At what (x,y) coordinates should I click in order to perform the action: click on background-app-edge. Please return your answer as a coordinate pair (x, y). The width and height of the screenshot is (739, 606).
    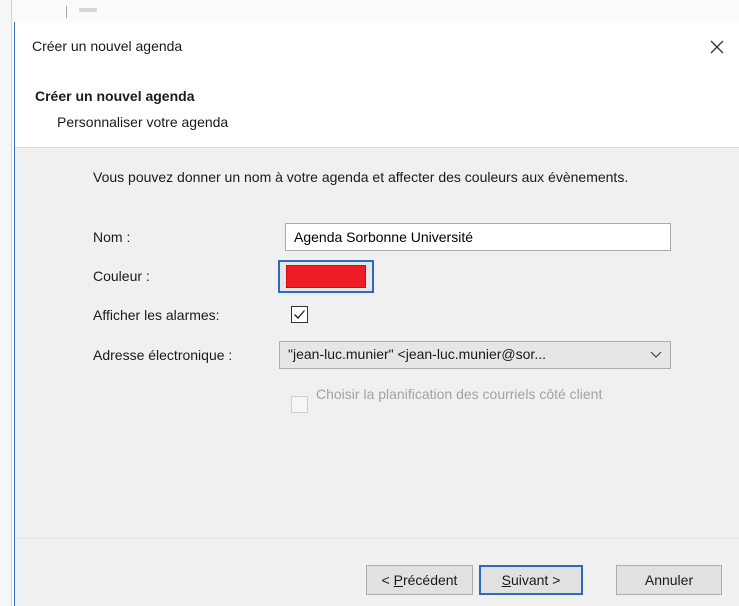
    Looking at the image, I should click on (6, 303).